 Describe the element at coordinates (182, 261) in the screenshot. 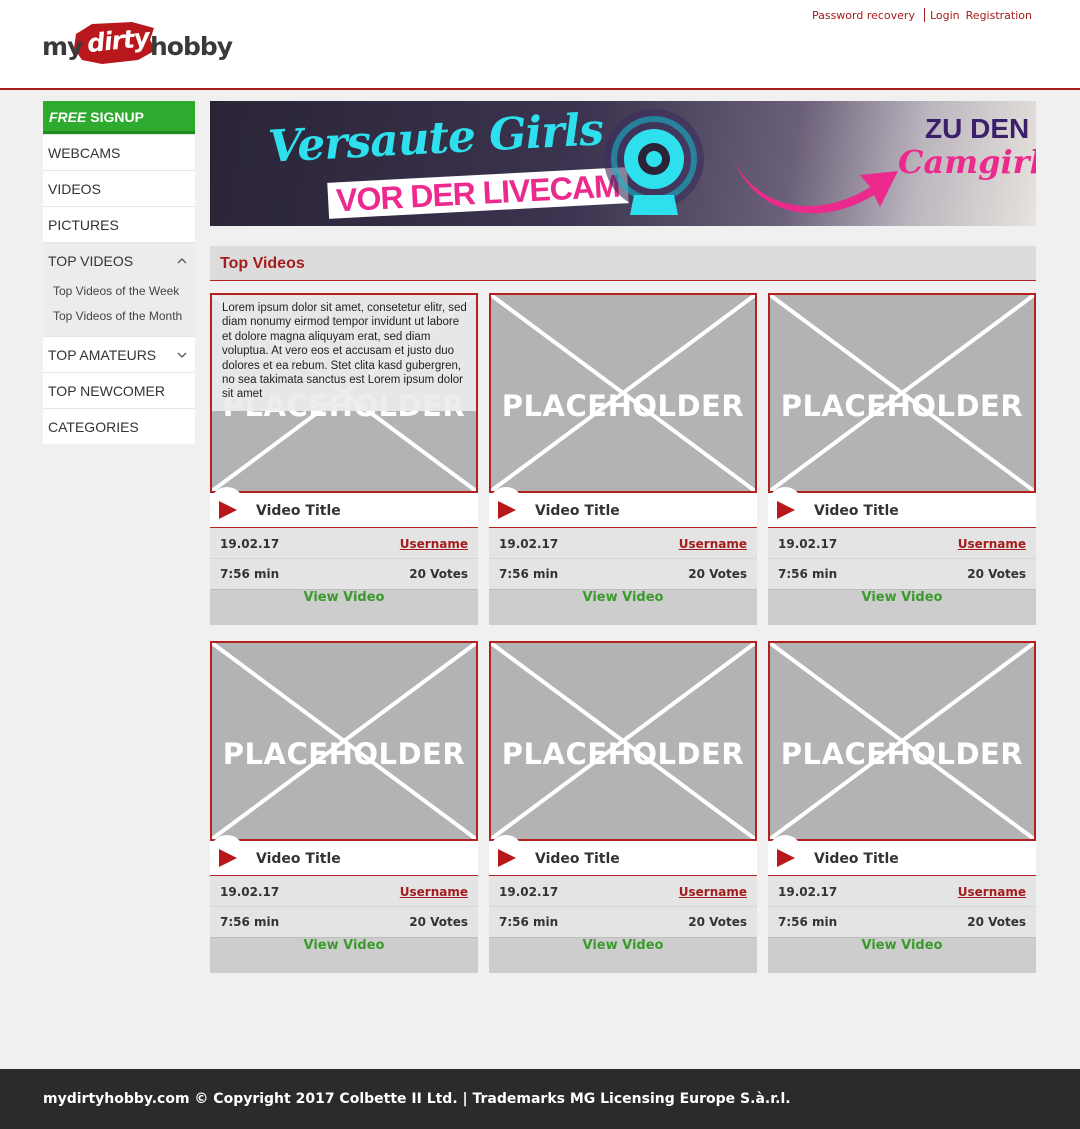

I see `chevron-up-icon` at that location.